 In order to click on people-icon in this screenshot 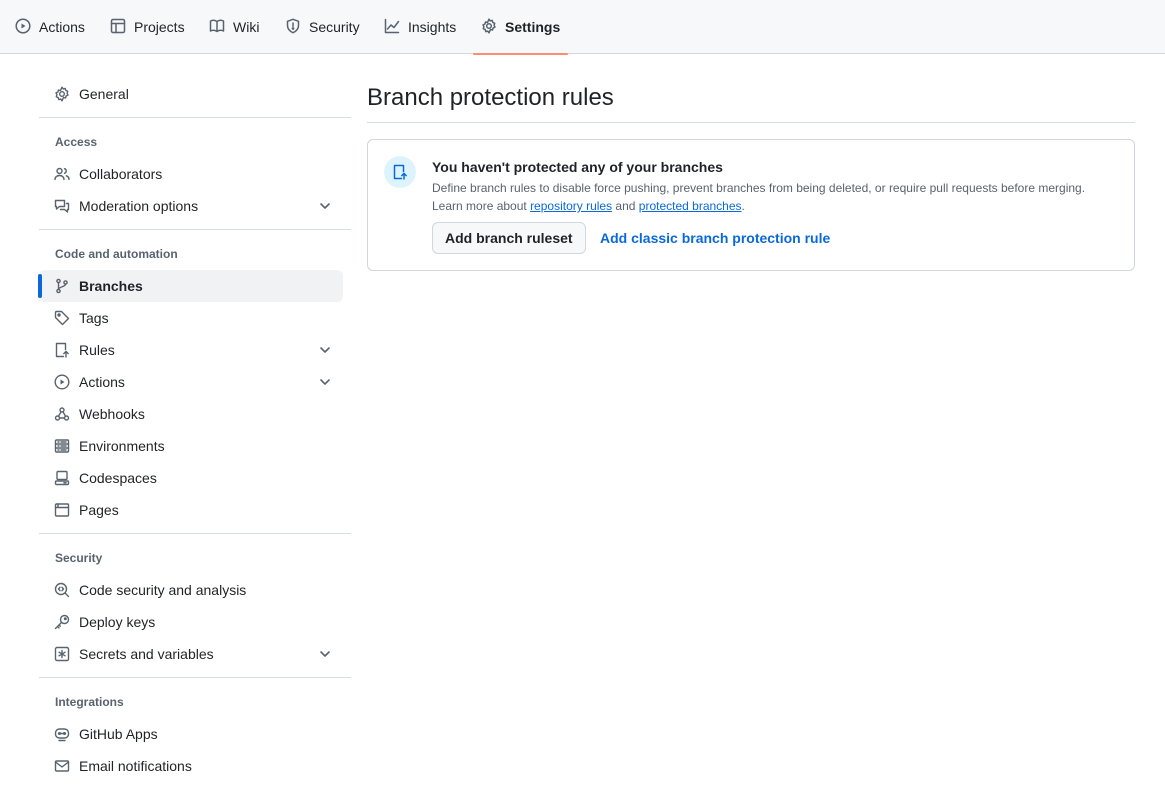, I will do `click(62, 174)`.